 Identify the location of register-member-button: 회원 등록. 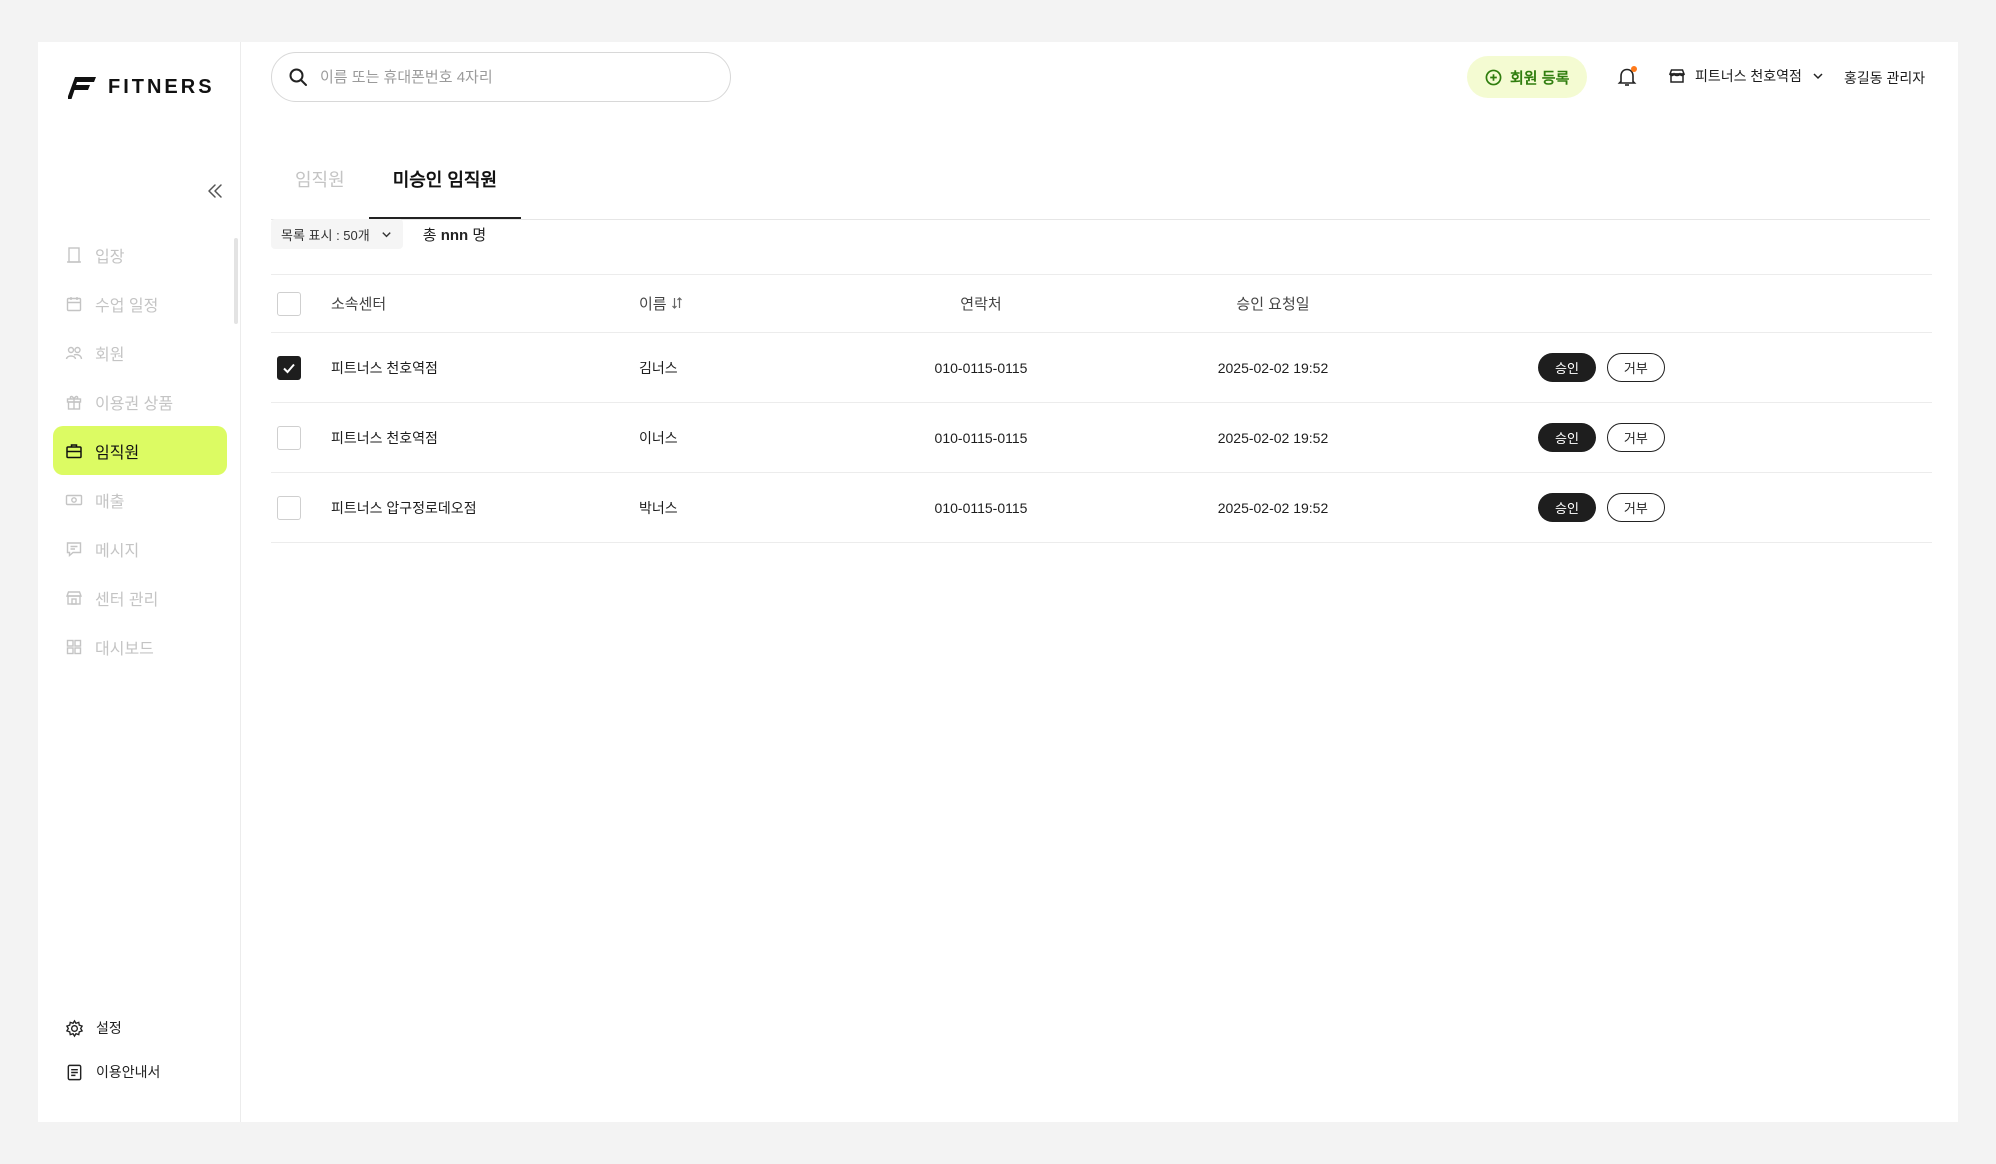
(1527, 77).